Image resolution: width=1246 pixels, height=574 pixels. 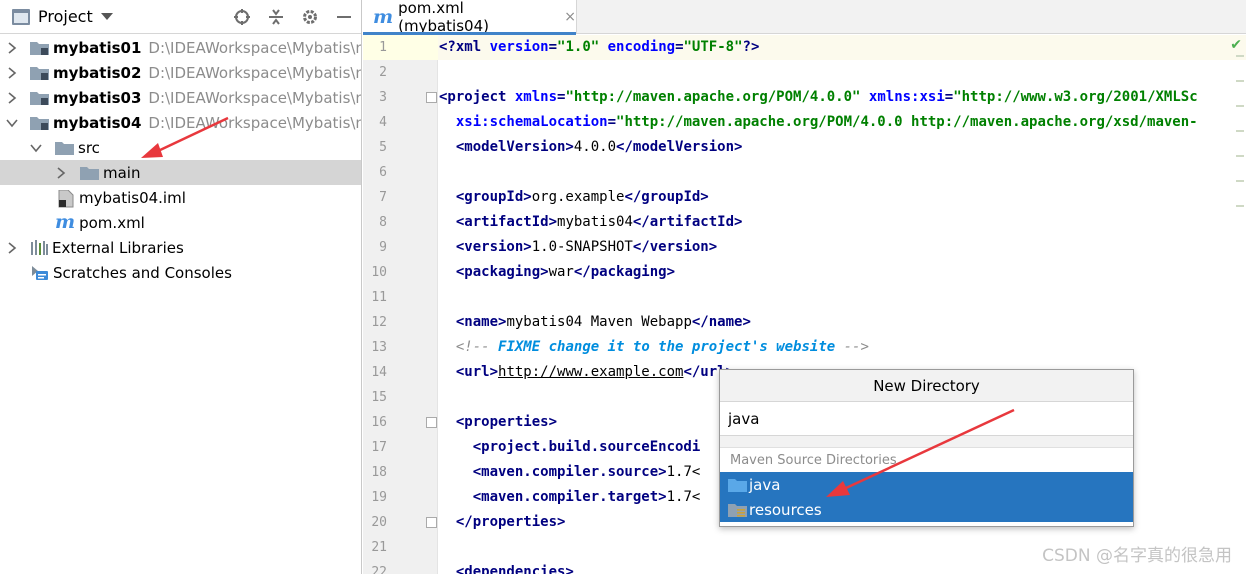 What do you see at coordinates (383, 222) in the screenshot?
I see `line-number: 8` at bounding box center [383, 222].